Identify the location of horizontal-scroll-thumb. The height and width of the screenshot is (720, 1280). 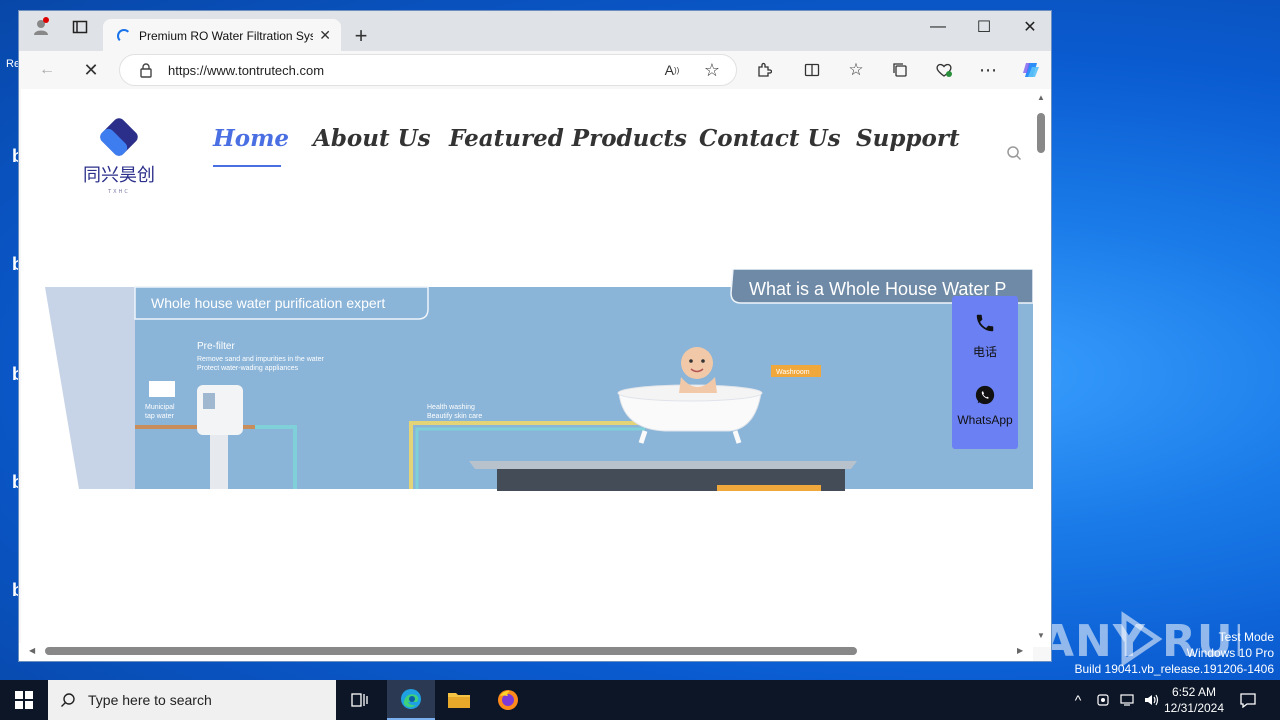
(451, 651).